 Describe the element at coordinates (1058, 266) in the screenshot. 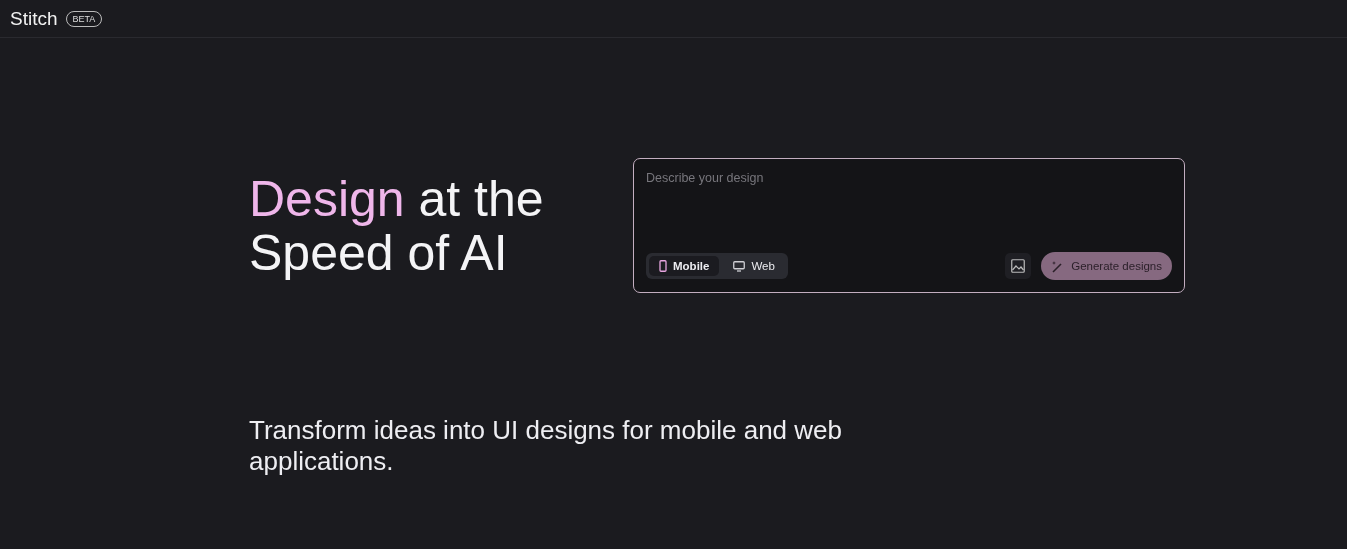

I see `magic-wand-icon` at that location.